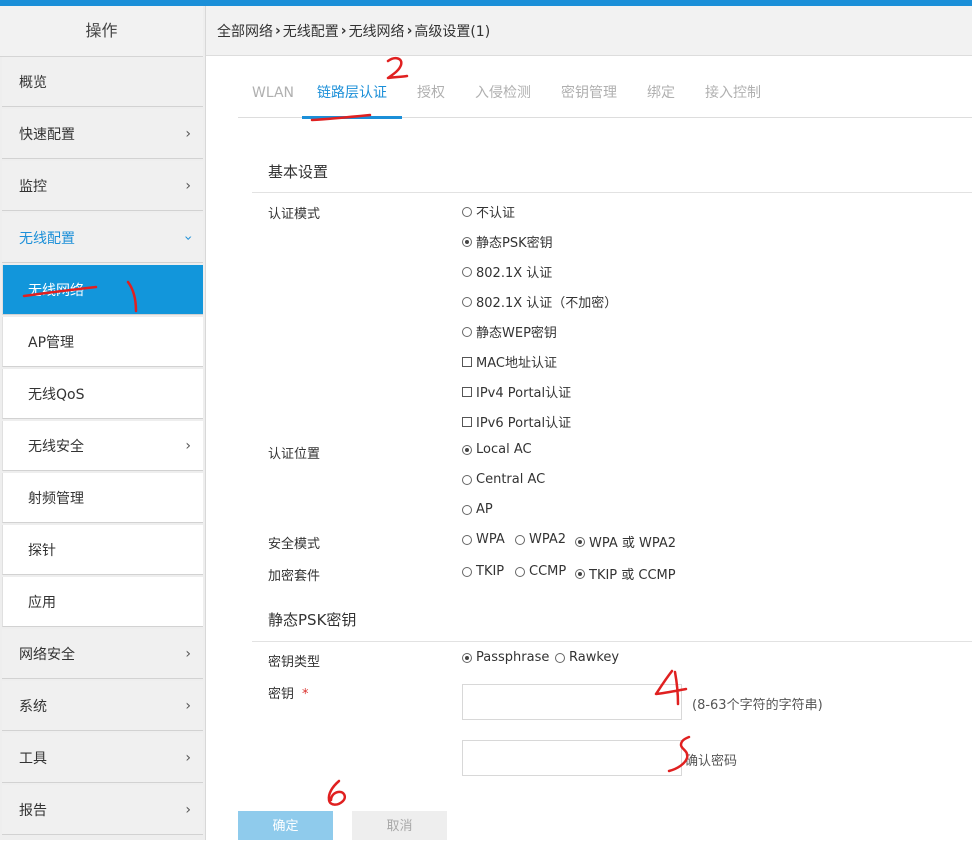  Describe the element at coordinates (505, 657) in the screenshot. I see `key-type-passphrase-radio: Passphrase` at that location.